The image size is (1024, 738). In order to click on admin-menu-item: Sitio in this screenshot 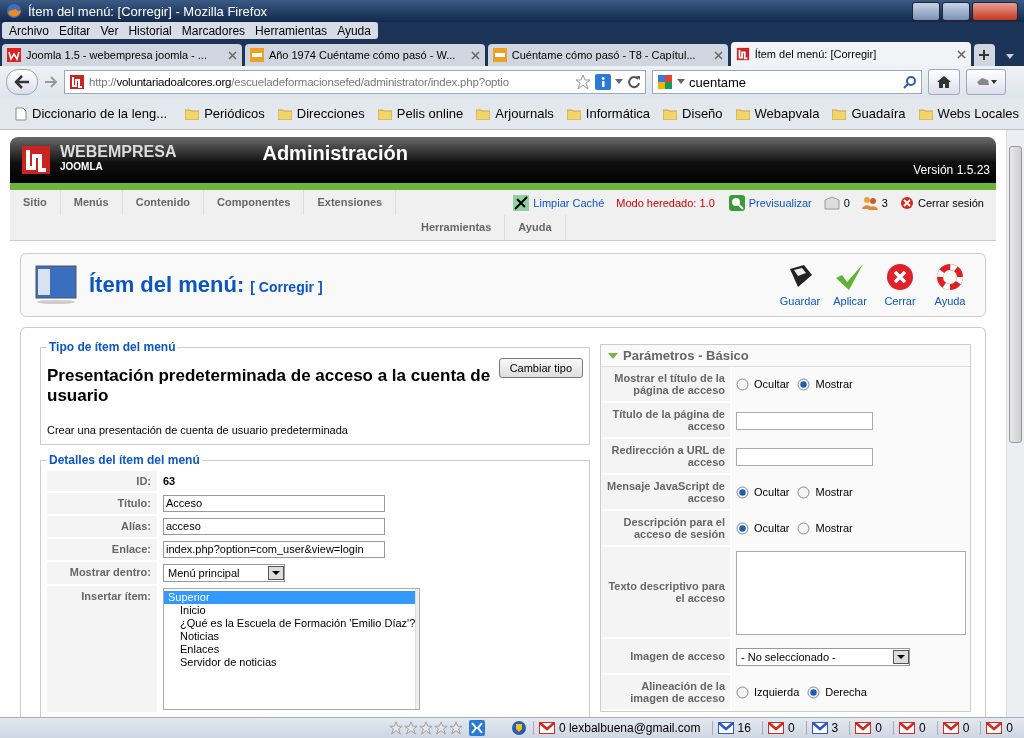, I will do `click(35, 202)`.